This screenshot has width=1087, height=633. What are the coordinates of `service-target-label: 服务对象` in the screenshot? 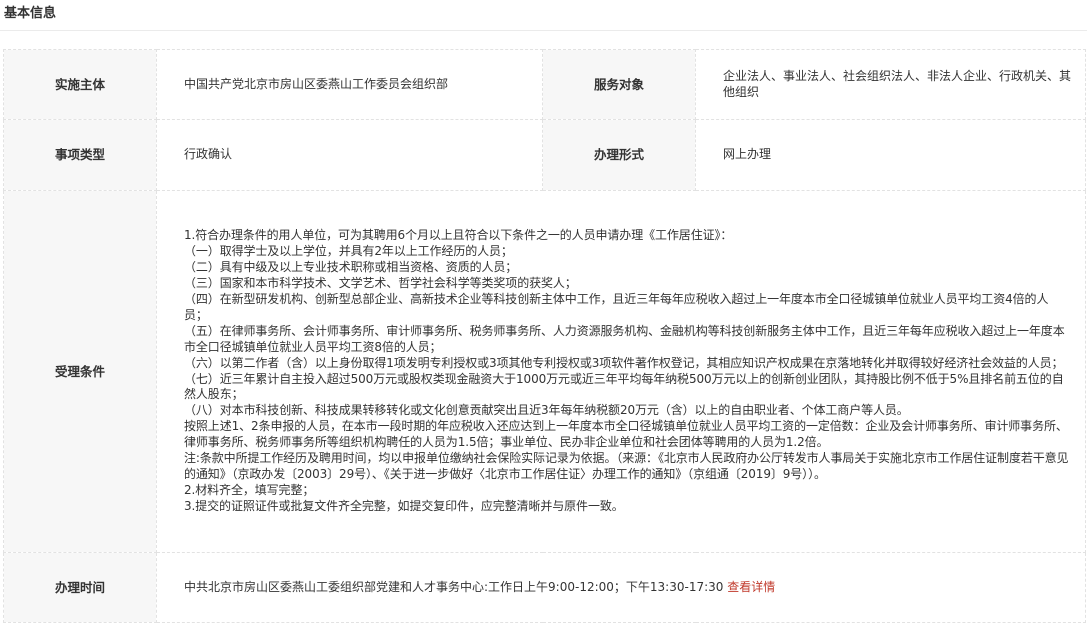 It's located at (619, 84).